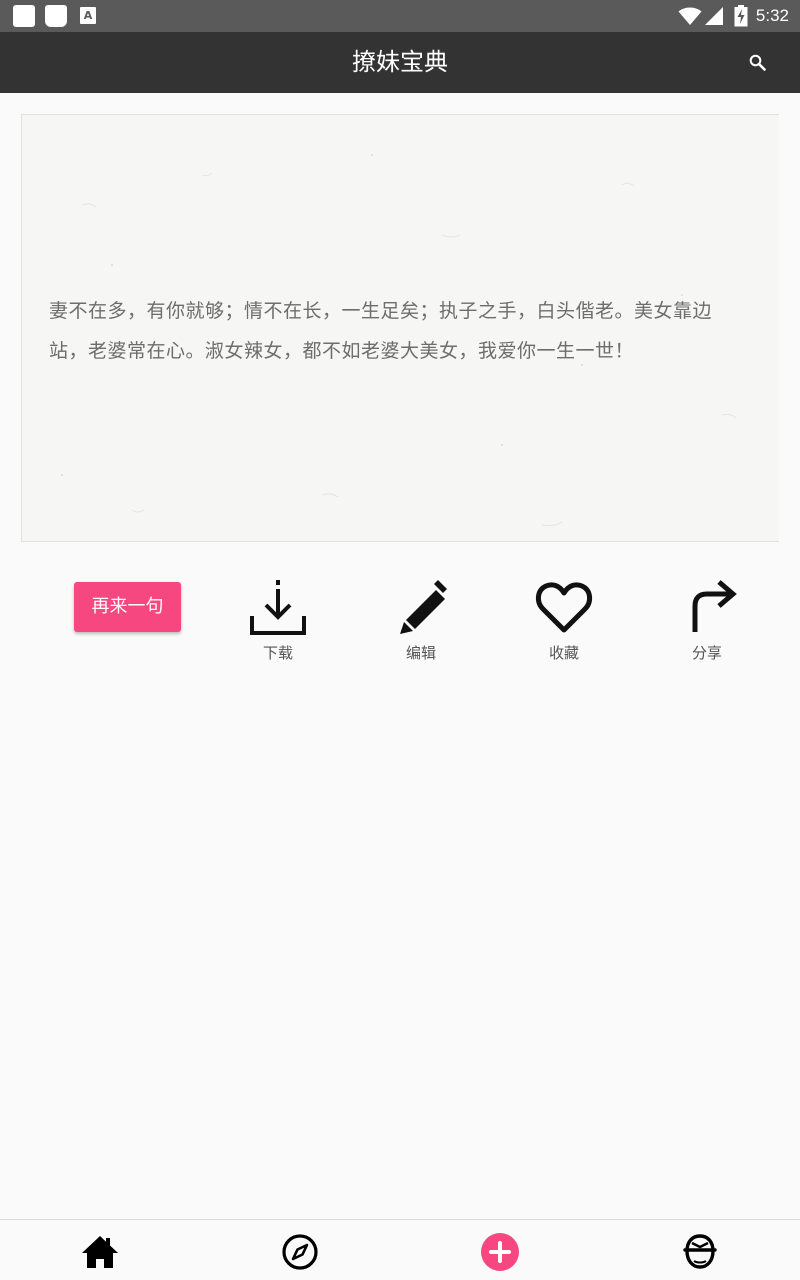  I want to click on notification-square-icon, so click(24, 16).